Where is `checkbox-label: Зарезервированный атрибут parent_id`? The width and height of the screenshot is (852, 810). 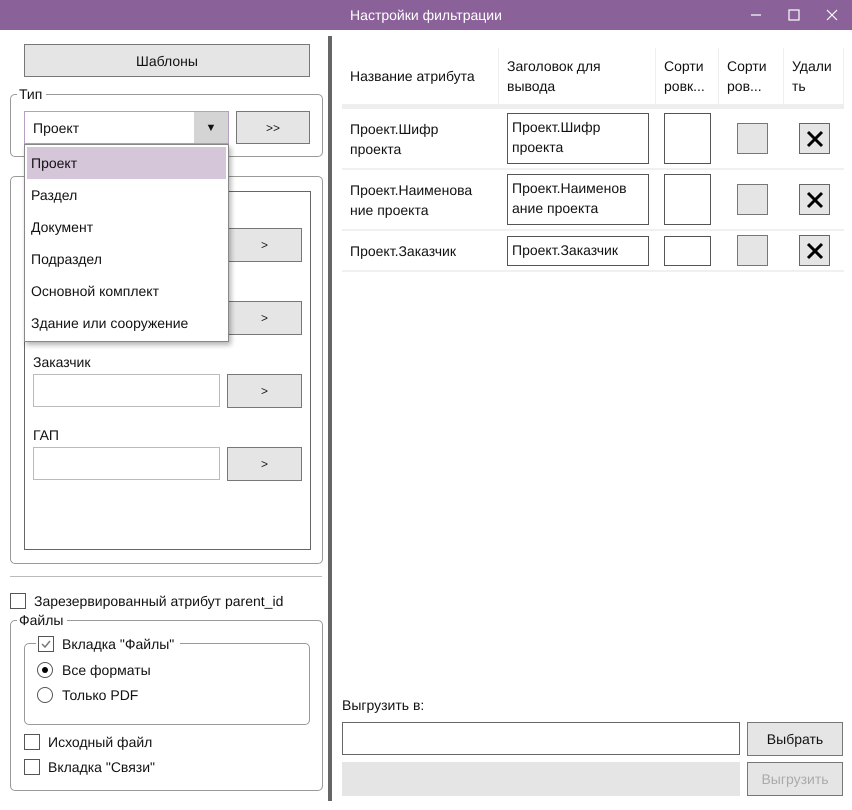
checkbox-label: Зарезервированный атрибут parent_id is located at coordinates (159, 601).